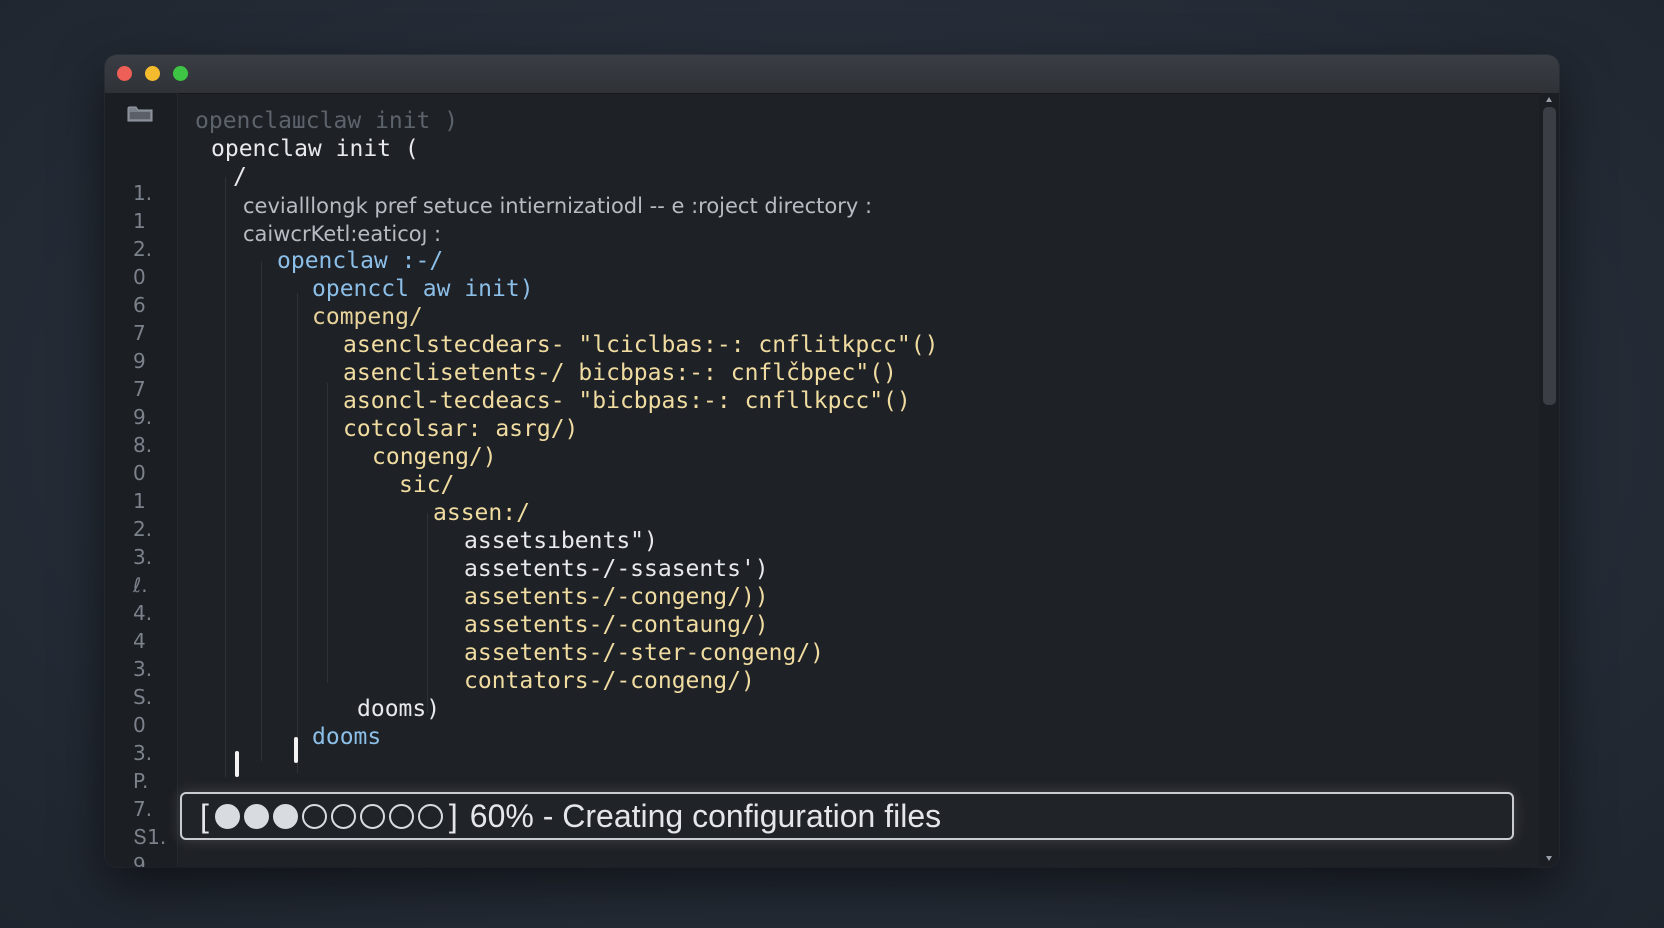 This screenshot has height=928, width=1664. Describe the element at coordinates (143, 613) in the screenshot. I see `line-number: 4.` at that location.